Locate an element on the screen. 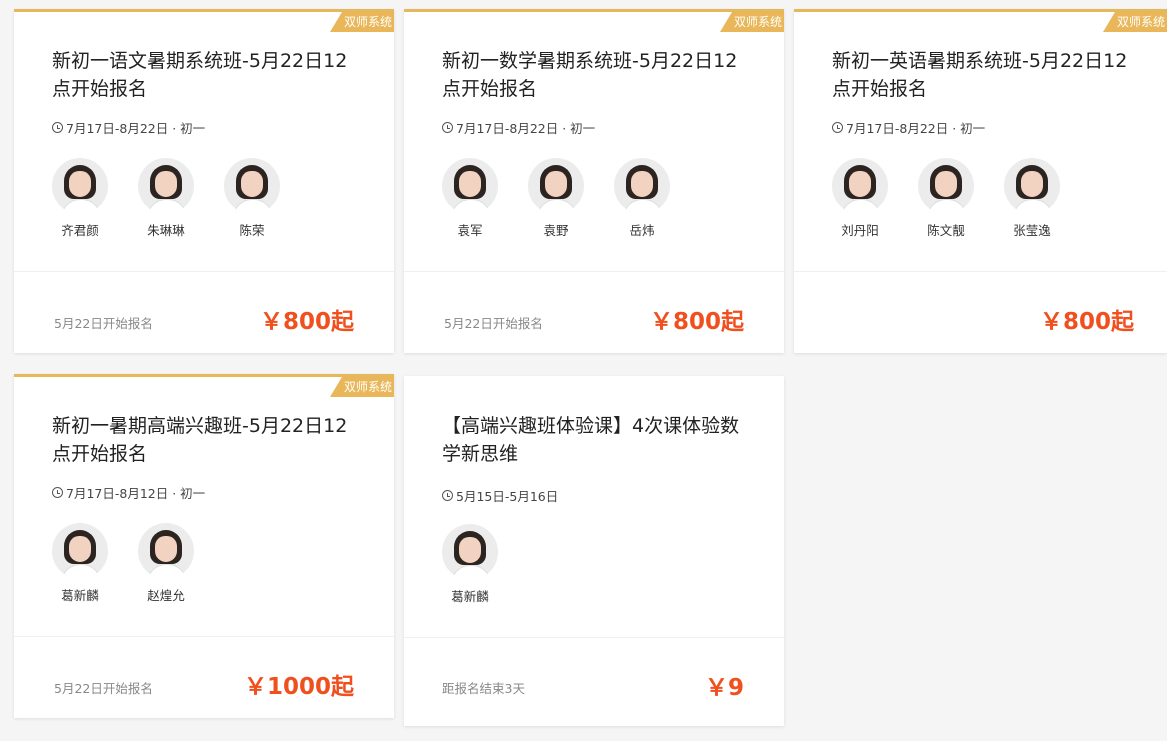  enroll-countdown: 距报名结束3天 is located at coordinates (483, 688).